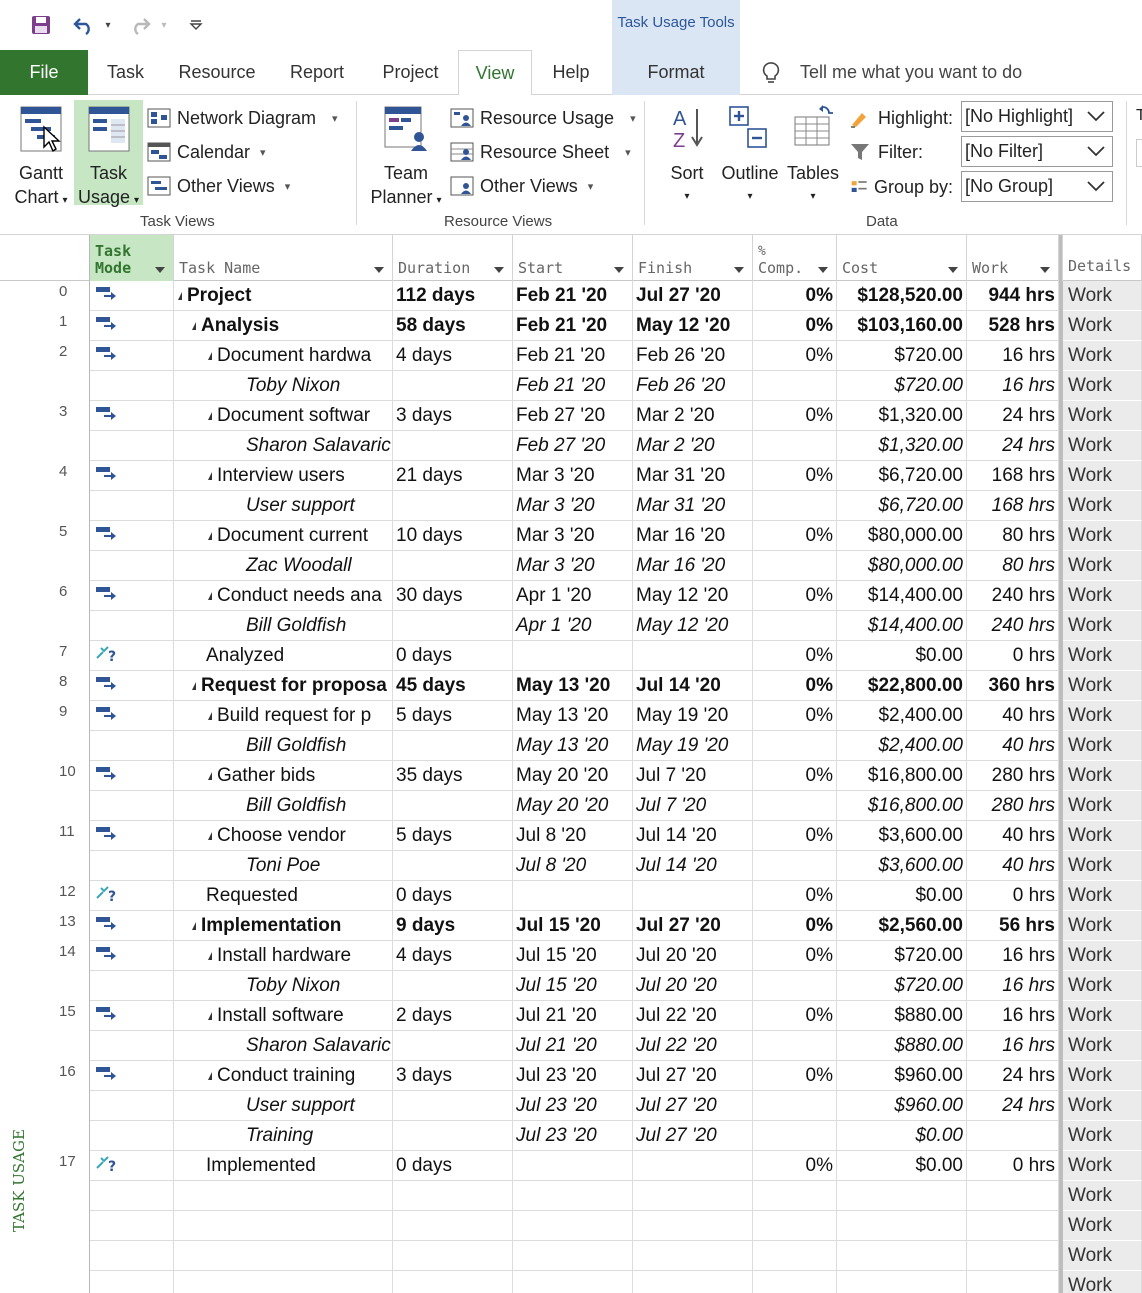  What do you see at coordinates (453, 296) in the screenshot?
I see `duration-cell: 112 days` at bounding box center [453, 296].